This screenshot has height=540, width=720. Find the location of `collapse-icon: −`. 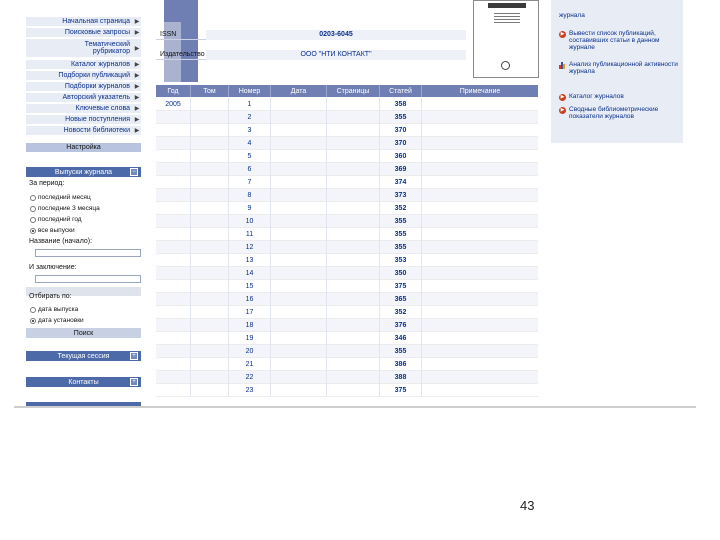

collapse-icon: − is located at coordinates (134, 172).